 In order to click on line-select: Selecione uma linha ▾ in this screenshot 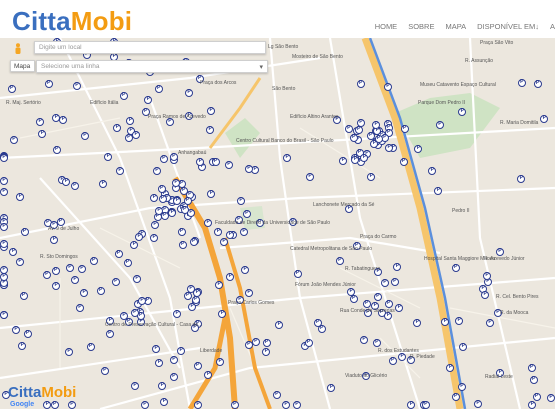, I will do `click(152, 66)`.